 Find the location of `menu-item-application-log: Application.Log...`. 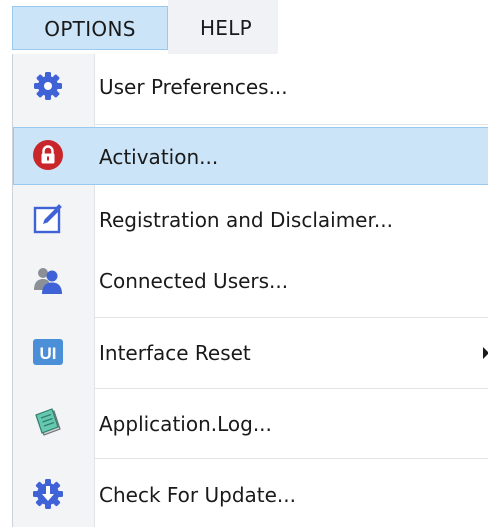

menu-item-application-log: Application.Log... is located at coordinates (250, 424).